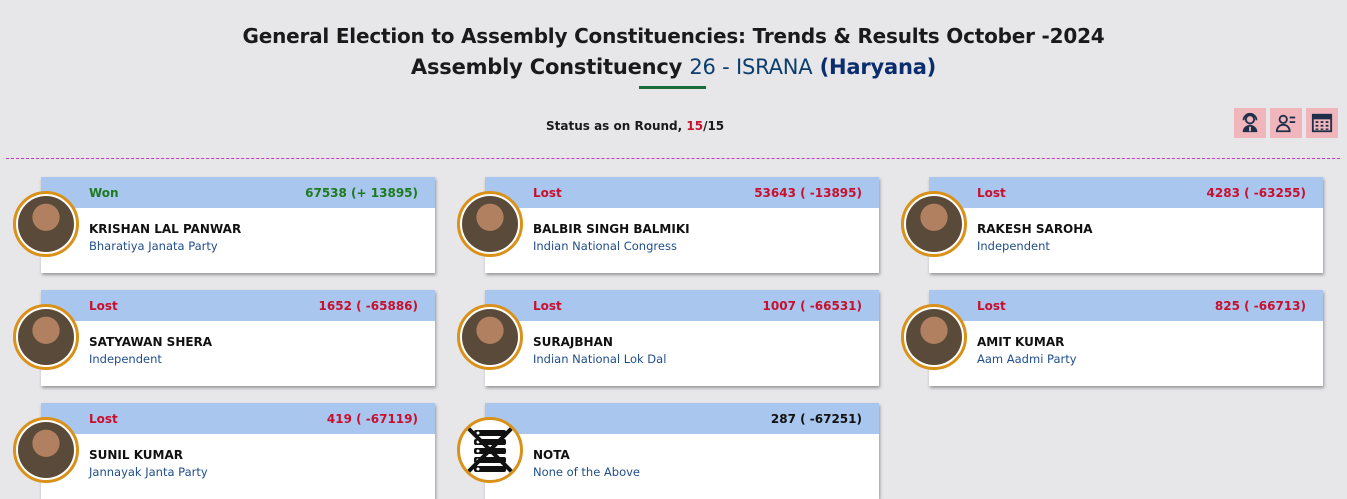 This screenshot has width=1347, height=499. I want to click on nota-icon, so click(490, 450).